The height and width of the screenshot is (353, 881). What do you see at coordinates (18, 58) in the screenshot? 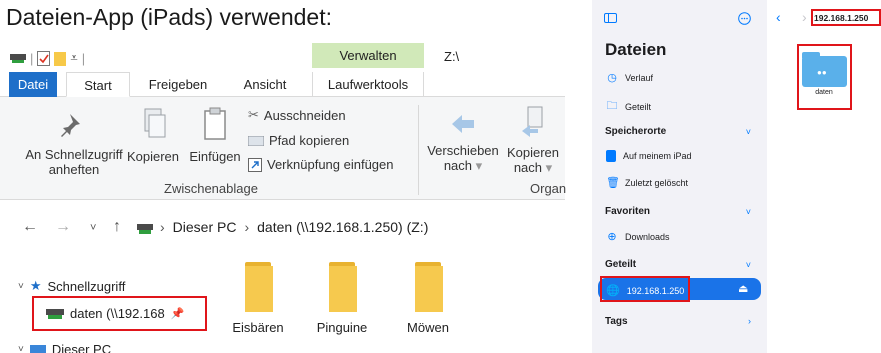
I see `drive-icon` at bounding box center [18, 58].